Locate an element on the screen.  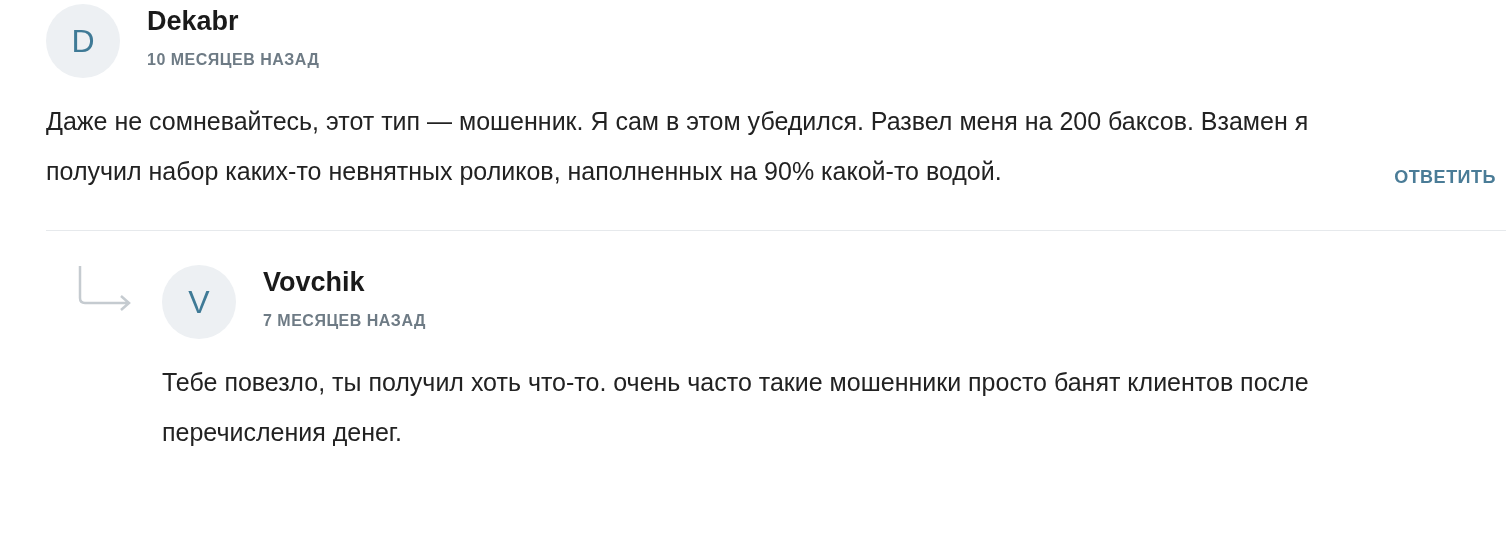
comment-text: Даже не сомневайтесь, этот тип — мошенник. Я сам в этом убедился. Развел меня на 200 баксов. Взамен я получил набор каких-то невнятных роликов, наполненных на 90% какой-то водой. is located at coordinates (678, 146).